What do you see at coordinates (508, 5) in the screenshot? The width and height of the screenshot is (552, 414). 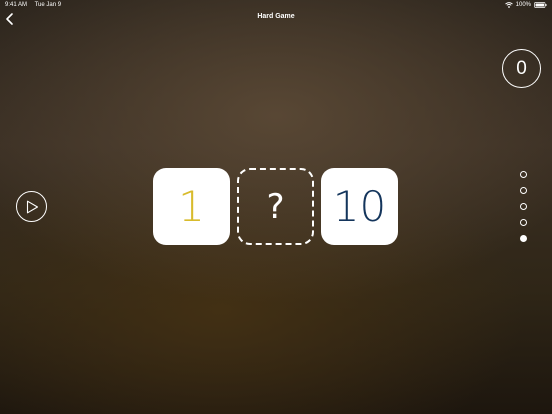 I see `wifi-icon` at bounding box center [508, 5].